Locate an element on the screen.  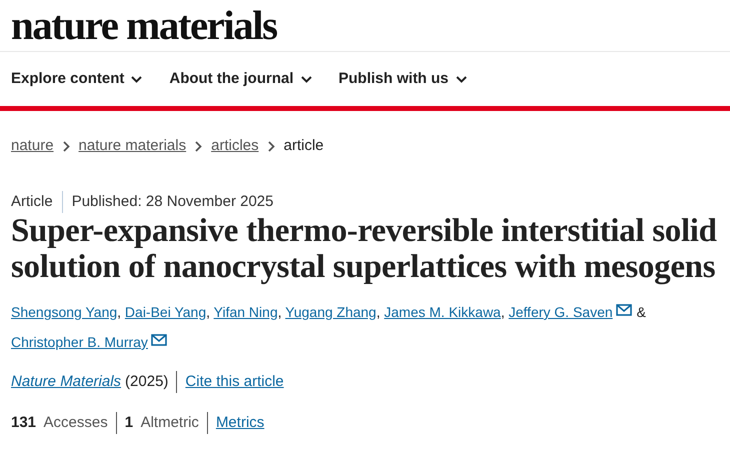
author-link: Yifan Ning is located at coordinates (246, 312).